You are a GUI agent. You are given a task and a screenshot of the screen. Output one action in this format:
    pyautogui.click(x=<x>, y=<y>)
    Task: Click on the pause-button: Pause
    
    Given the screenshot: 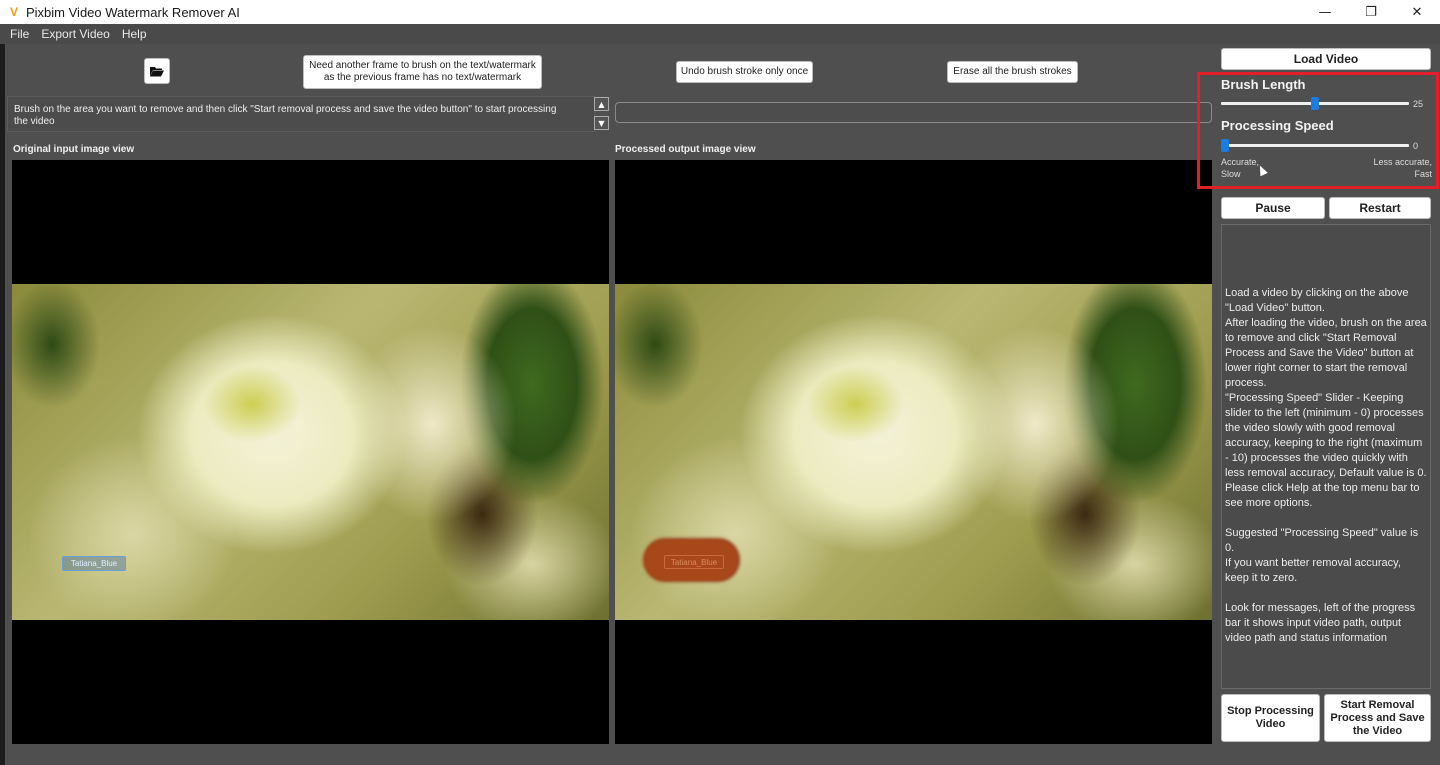 What is the action you would take?
    pyautogui.click(x=1273, y=208)
    